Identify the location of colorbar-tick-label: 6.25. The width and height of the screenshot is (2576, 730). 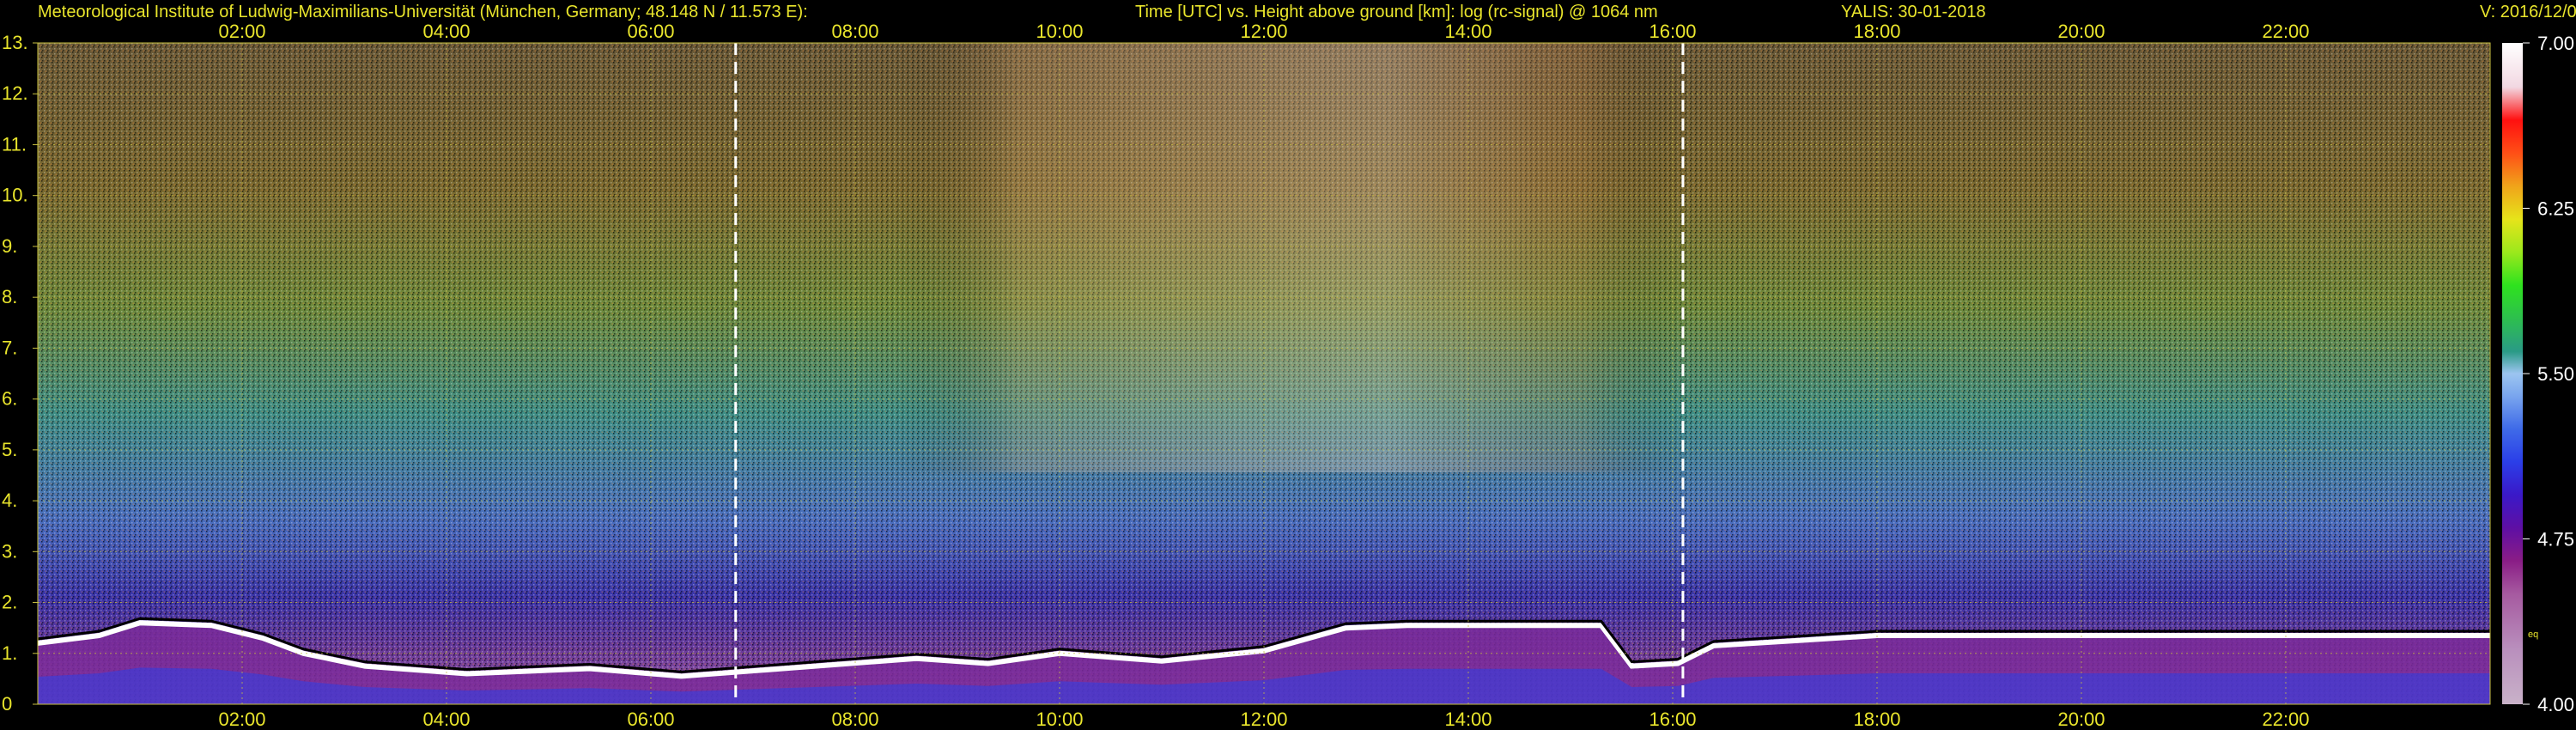
(2555, 209).